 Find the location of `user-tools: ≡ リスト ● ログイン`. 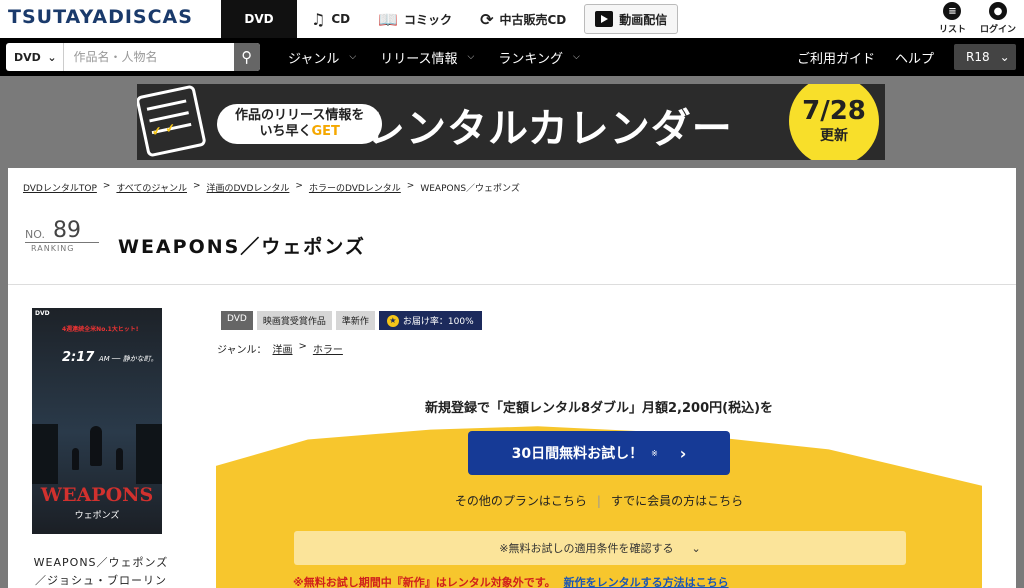

user-tools: ≡ リスト ● ログイン is located at coordinates (977, 18).